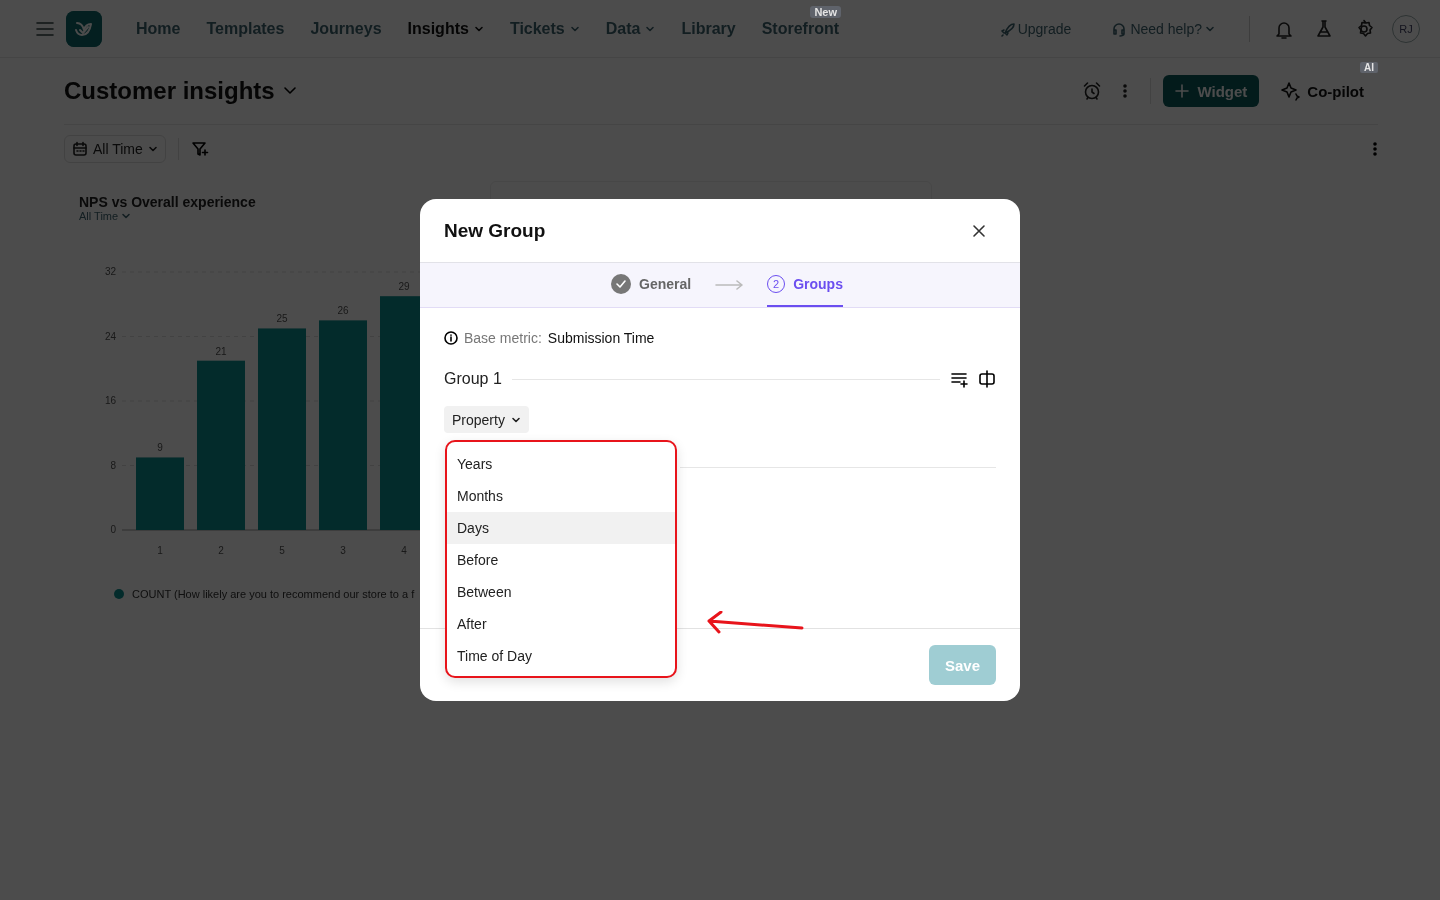 This screenshot has height=900, width=1440. I want to click on chart-title: NPS vs Overall experience, so click(168, 202).